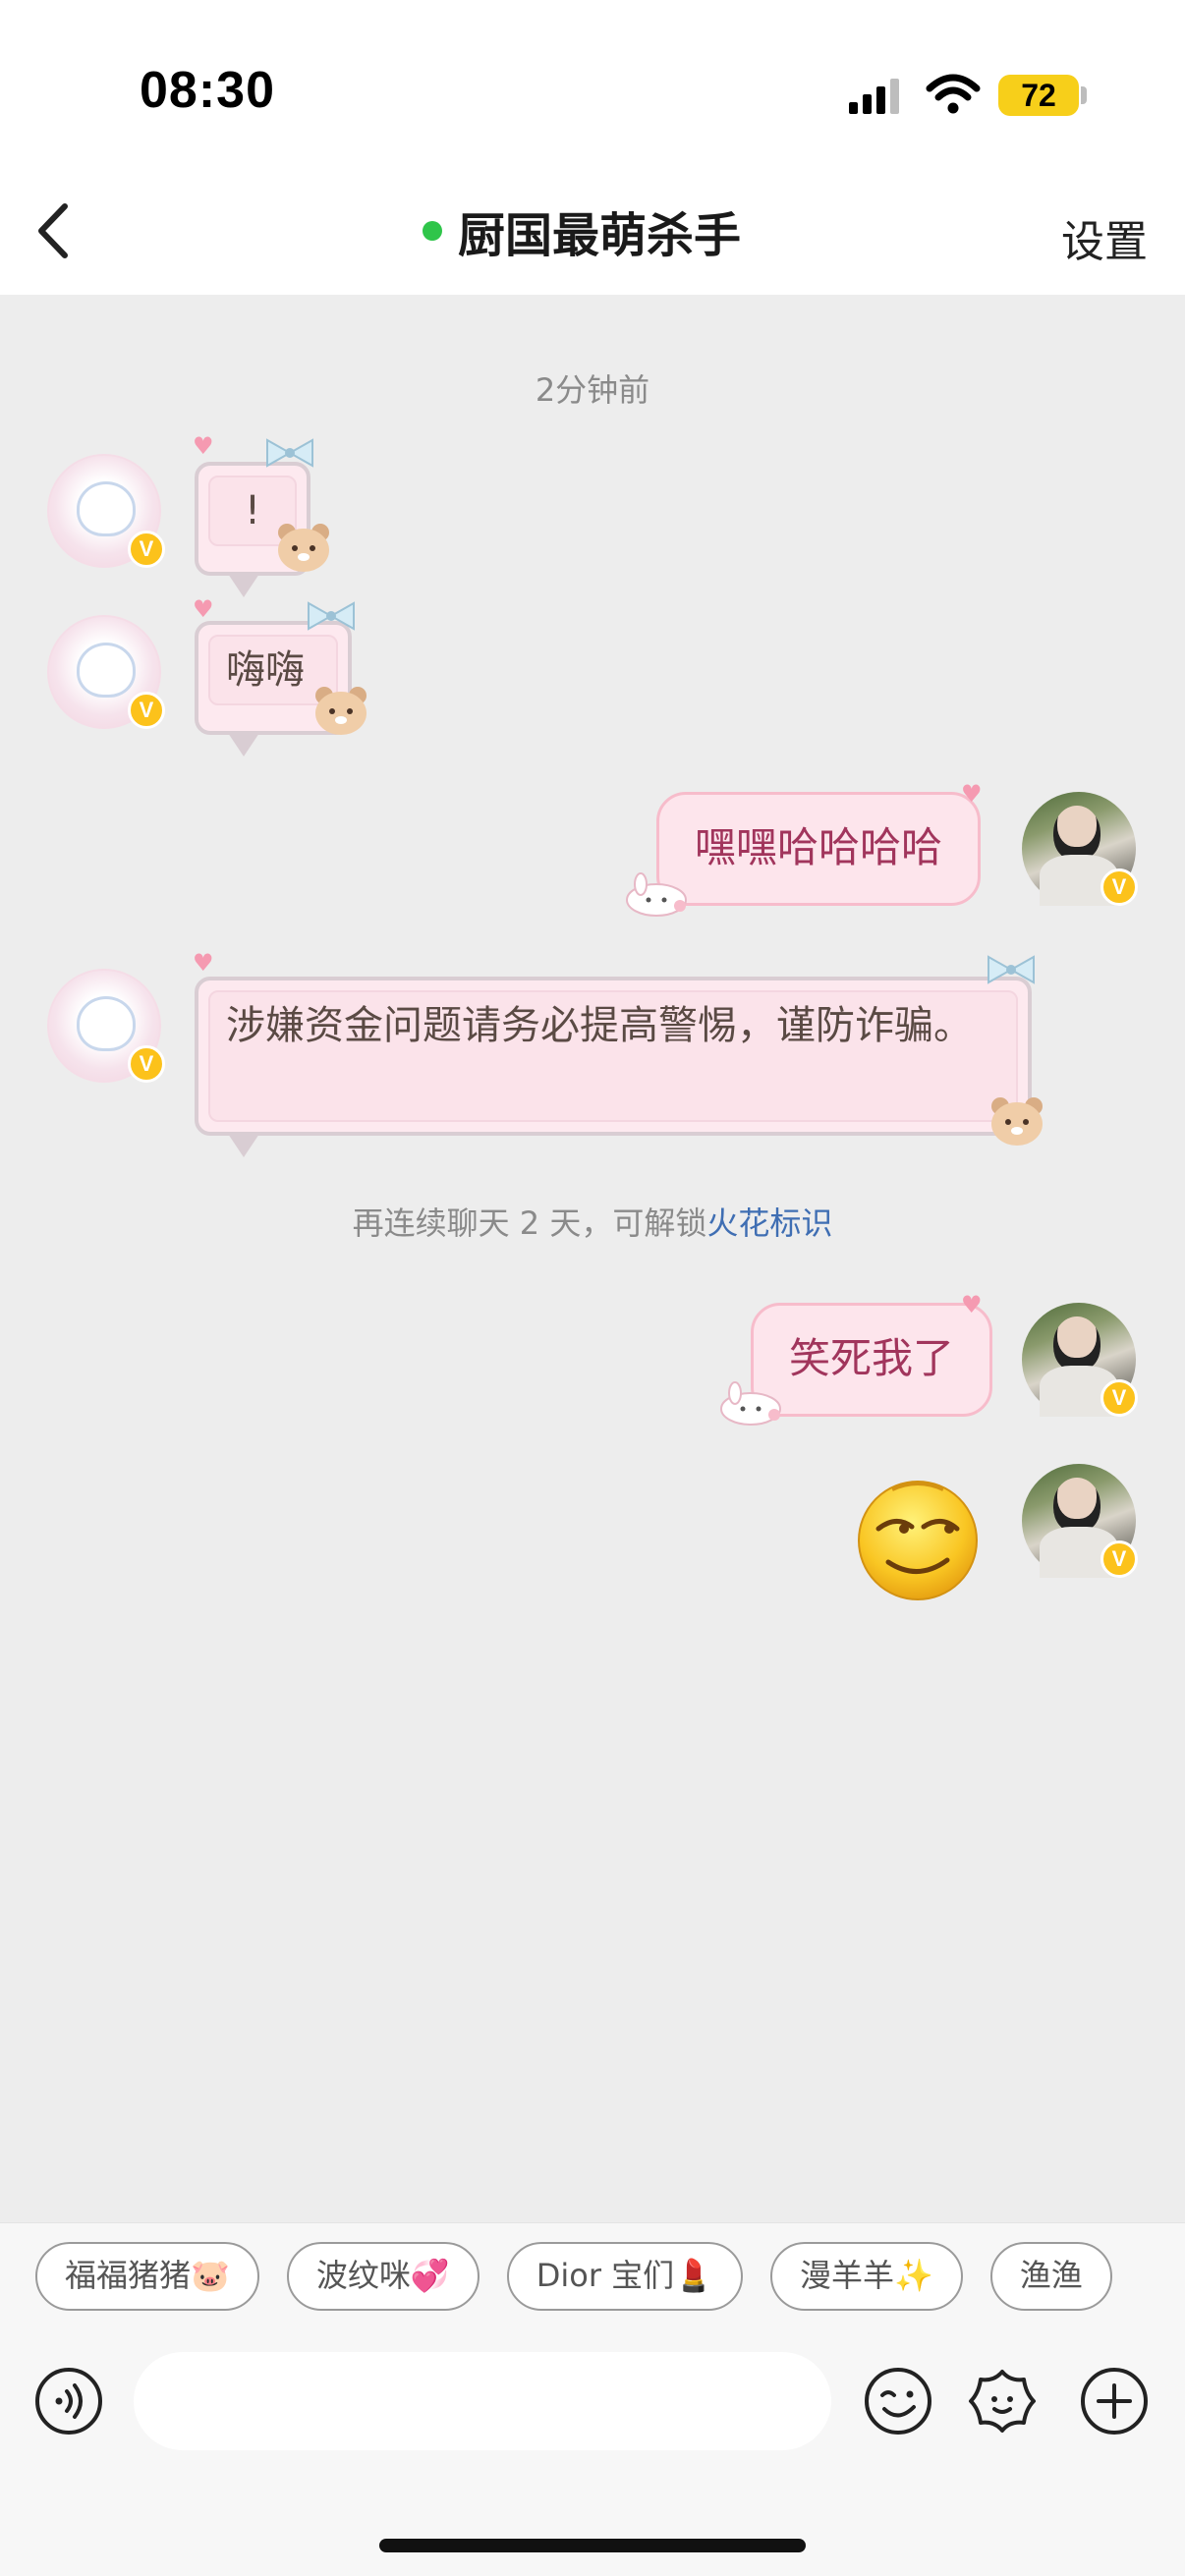  I want to click on message-text: 涉嫌资金问题请务必提高警惕，谨防诈骗。, so click(613, 1056).